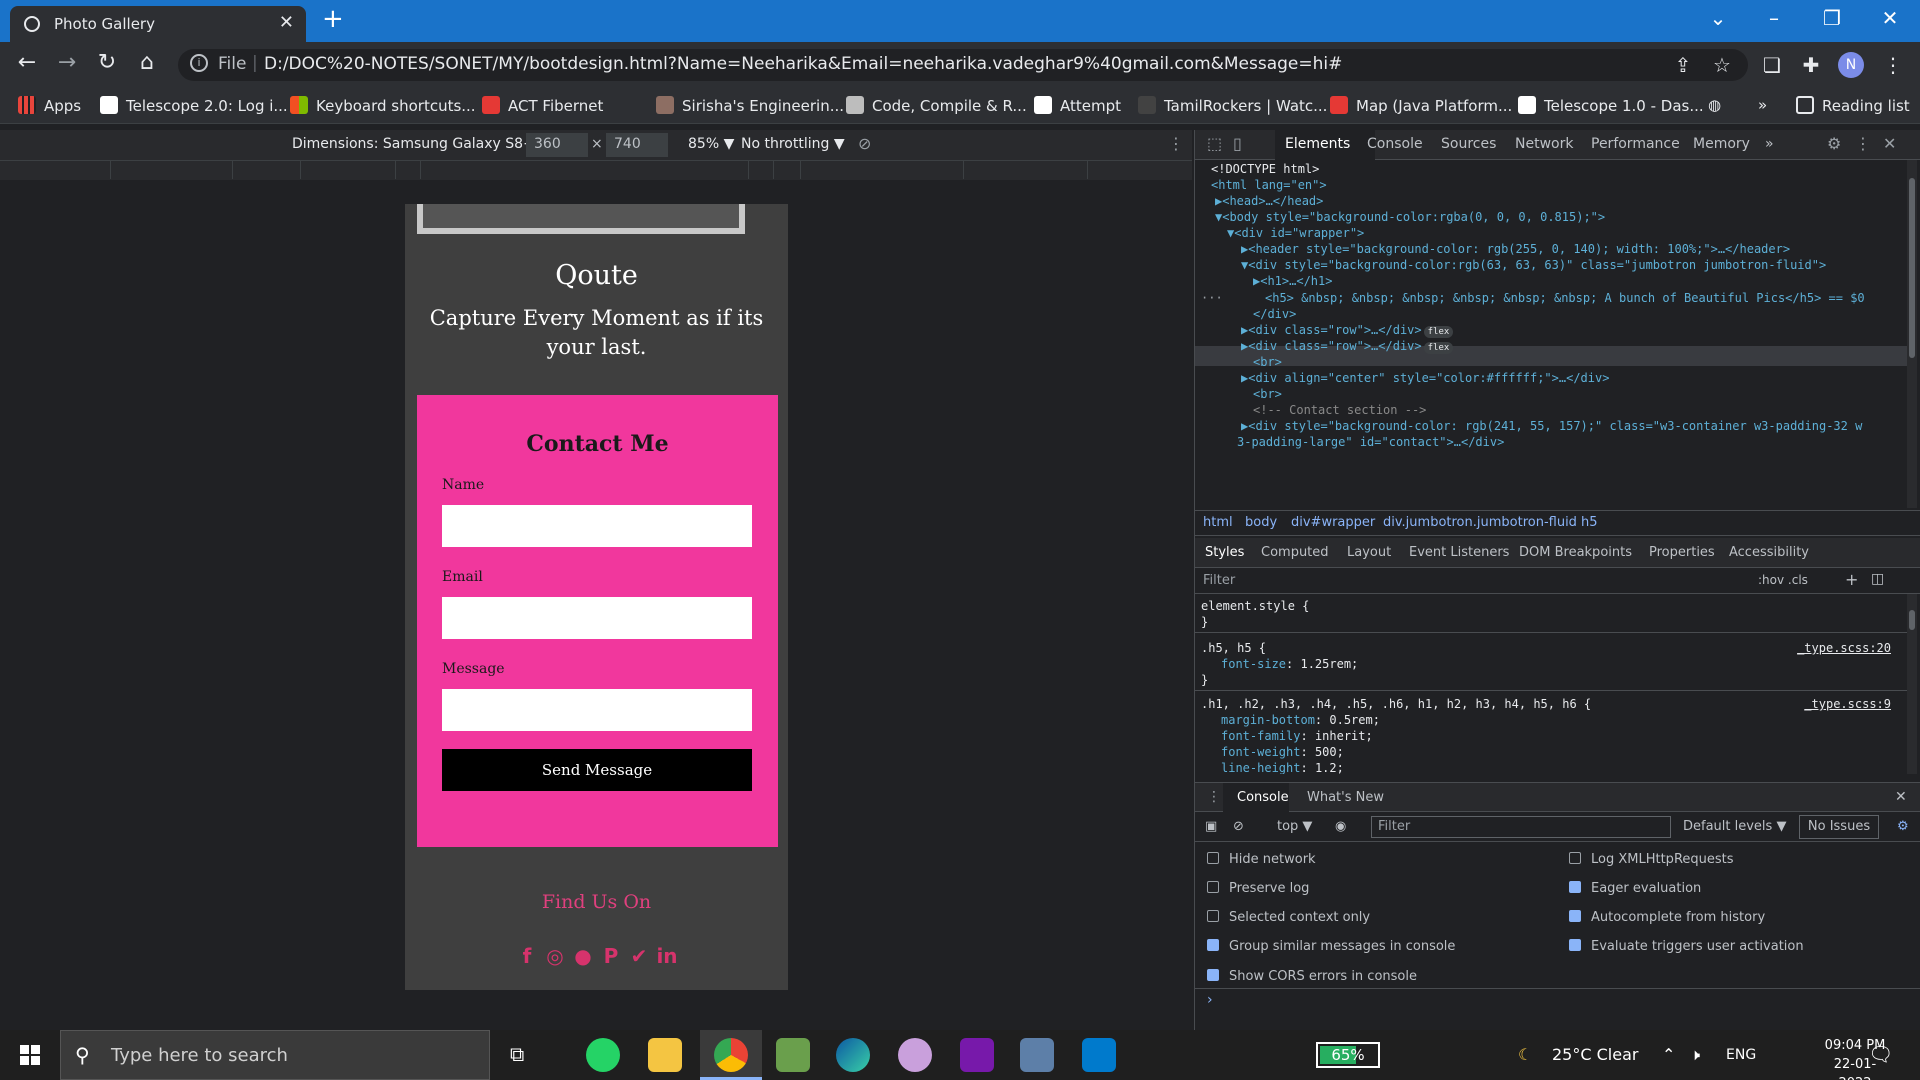 This screenshot has width=1920, height=1080. Describe the element at coordinates (1721, 144) in the screenshot. I see `tab-memory: Memory` at that location.